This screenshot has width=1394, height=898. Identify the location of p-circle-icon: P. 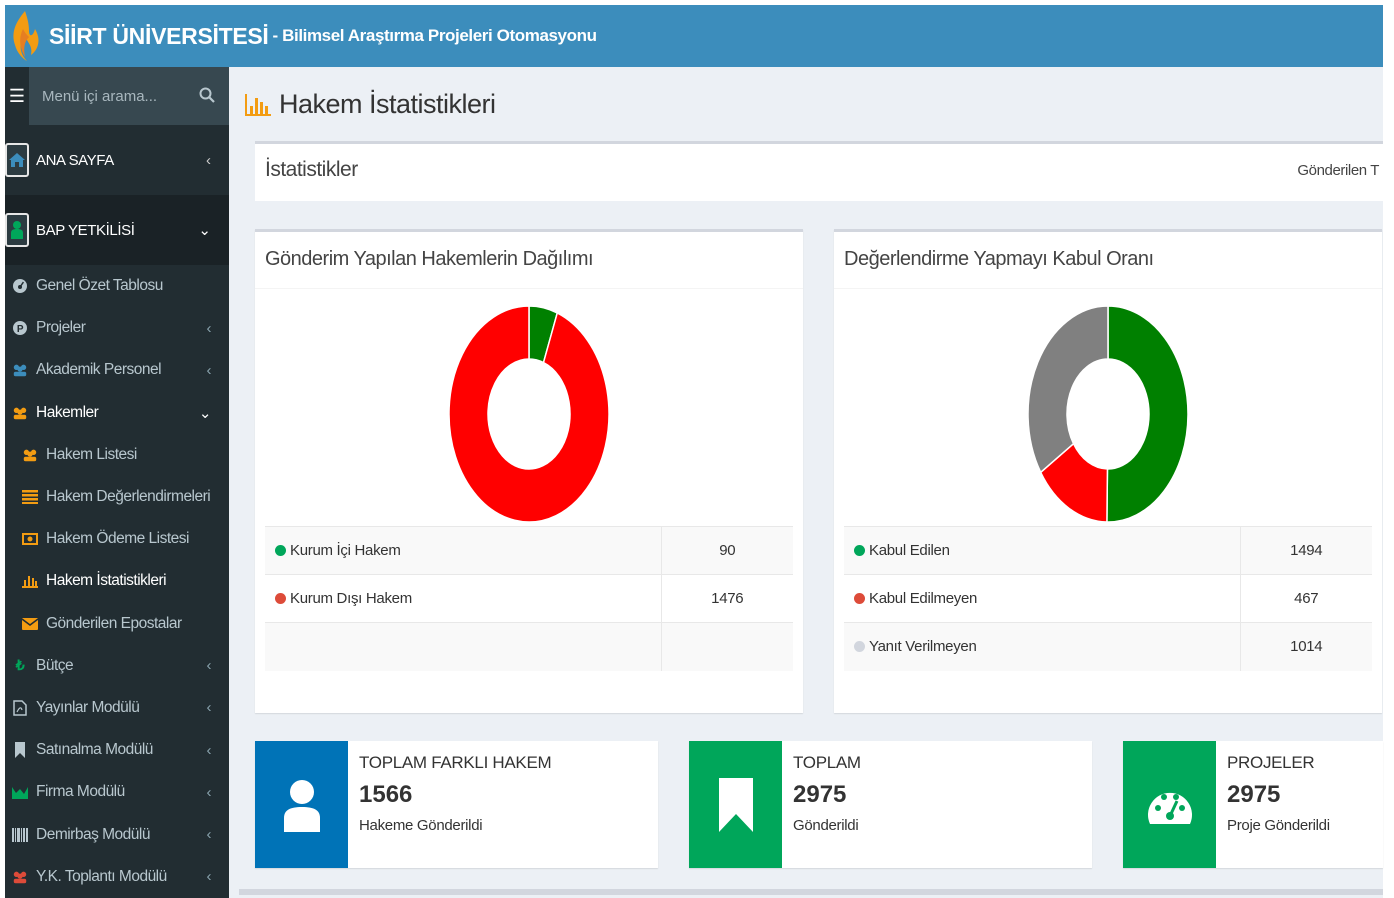
(20, 328).